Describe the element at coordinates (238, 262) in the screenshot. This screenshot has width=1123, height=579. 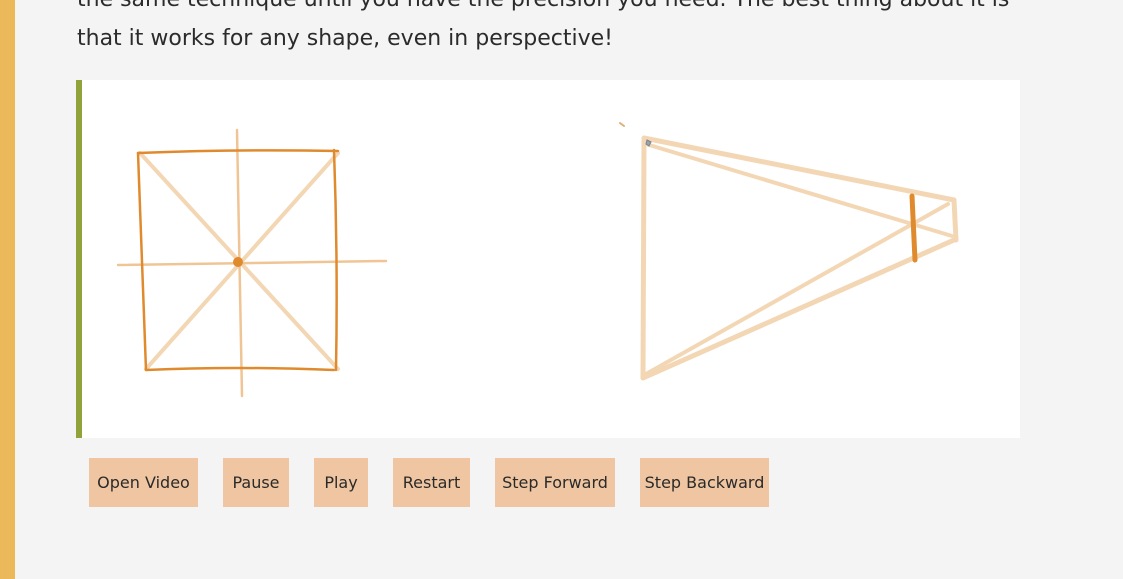
I see `center-point` at that location.